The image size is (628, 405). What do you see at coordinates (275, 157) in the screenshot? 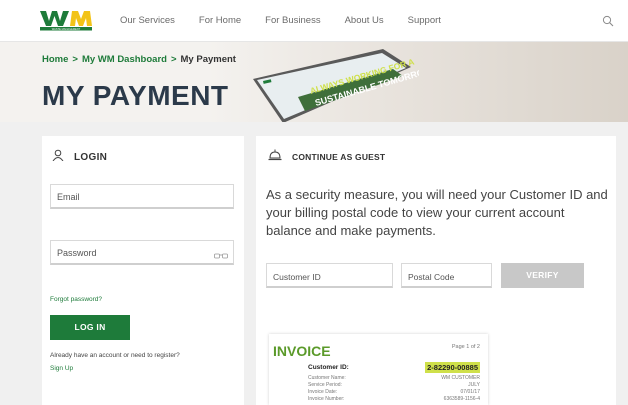
I see `concierge-bell-icon` at bounding box center [275, 157].